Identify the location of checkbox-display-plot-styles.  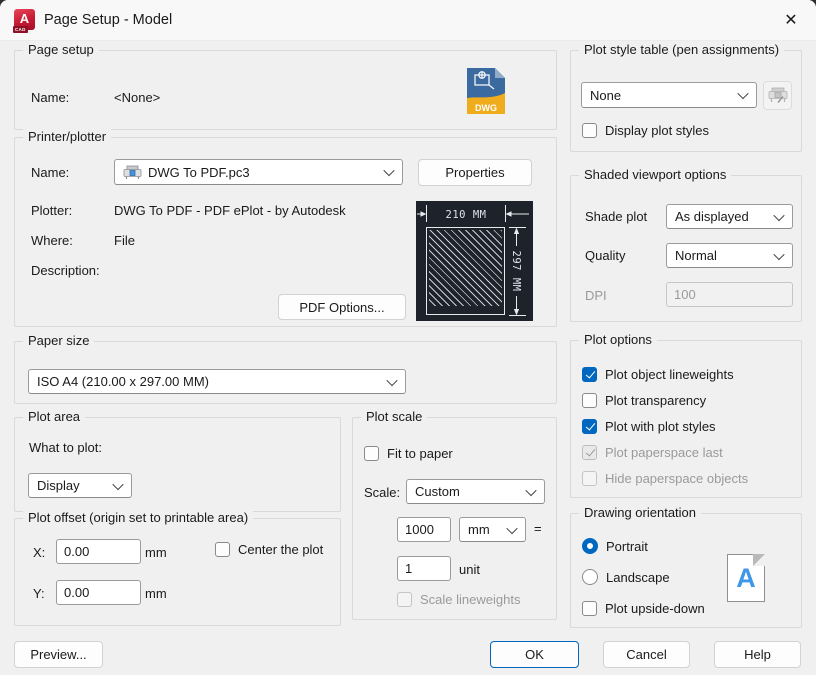
(589, 130).